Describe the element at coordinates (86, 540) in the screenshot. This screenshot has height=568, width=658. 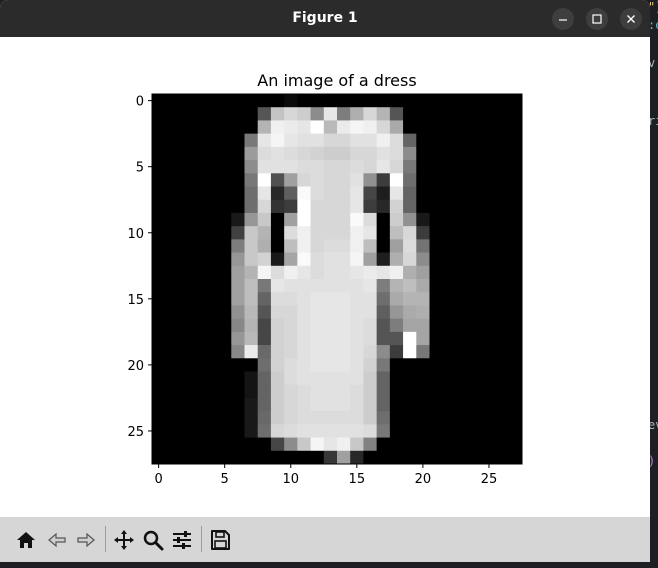
I see `forward-button` at that location.